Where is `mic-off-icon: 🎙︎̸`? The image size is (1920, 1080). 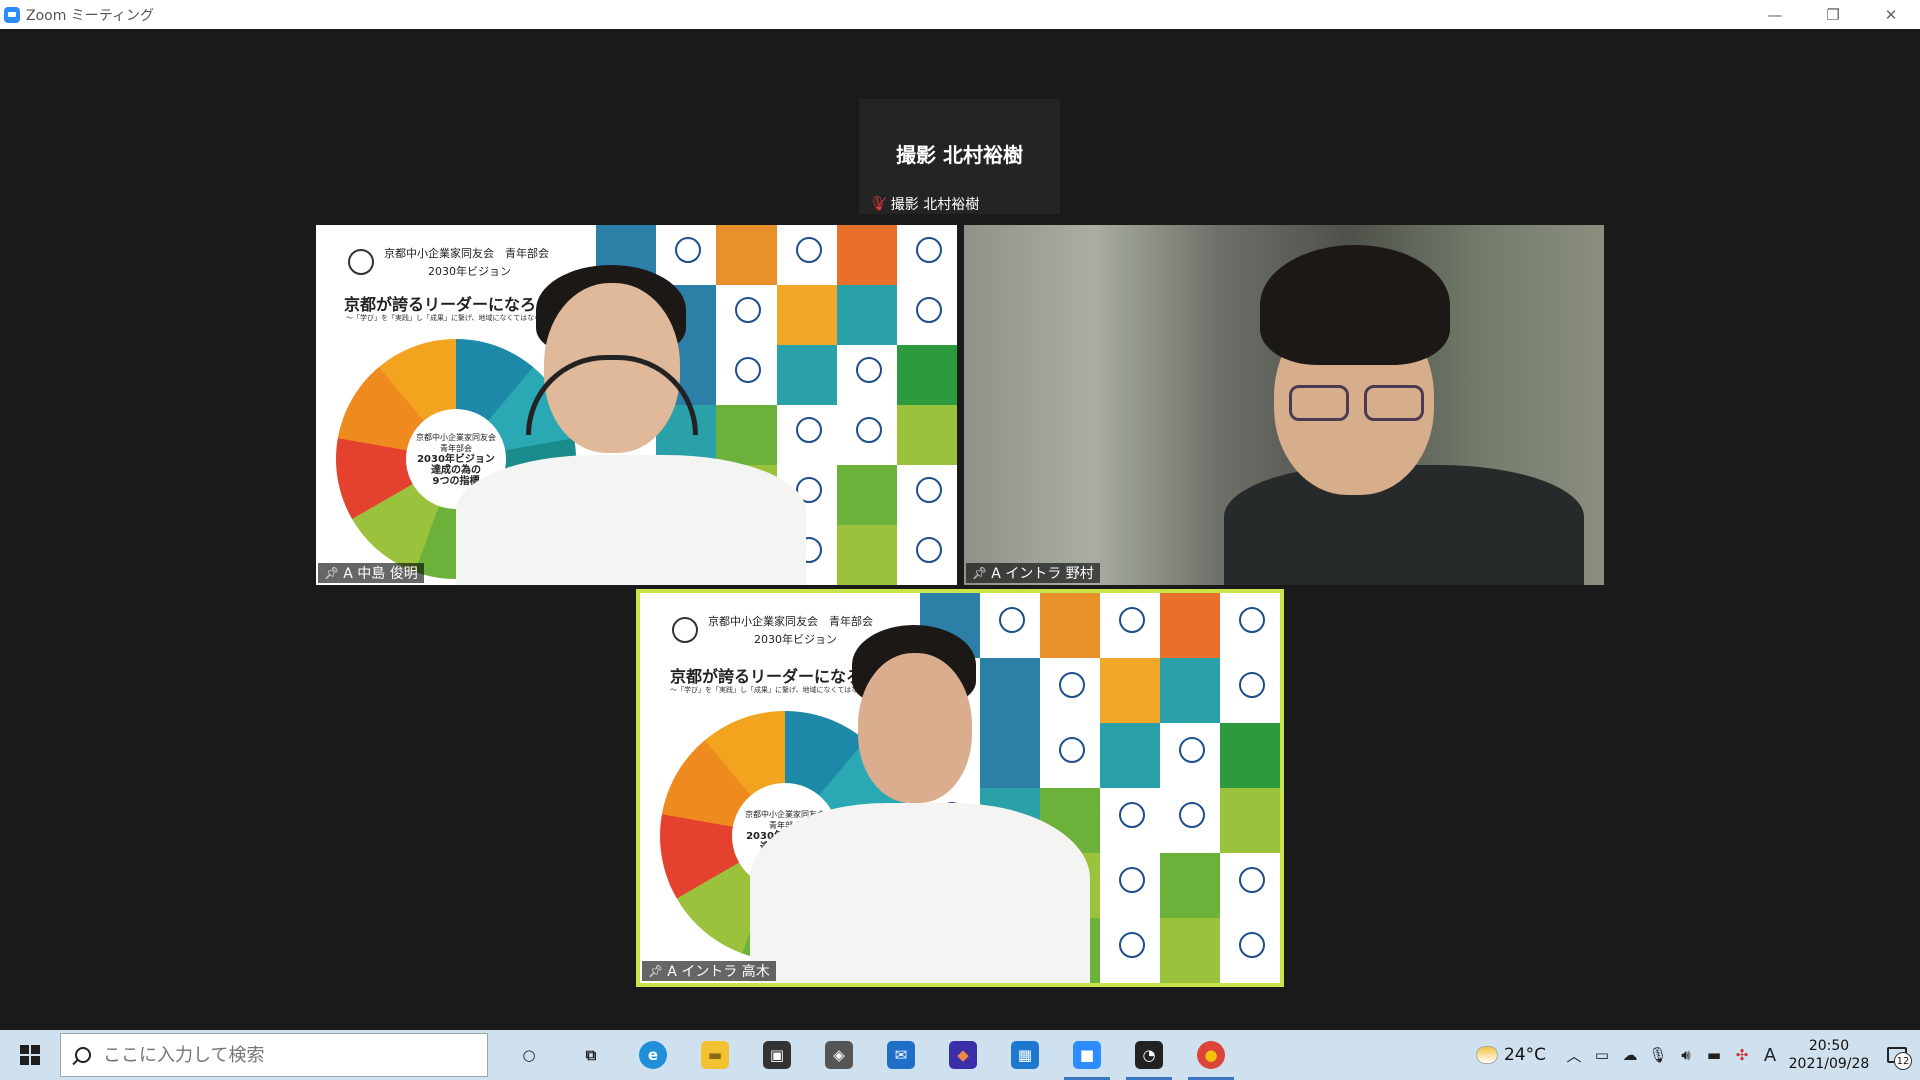
mic-off-icon: 🎙︎̸ is located at coordinates (878, 204).